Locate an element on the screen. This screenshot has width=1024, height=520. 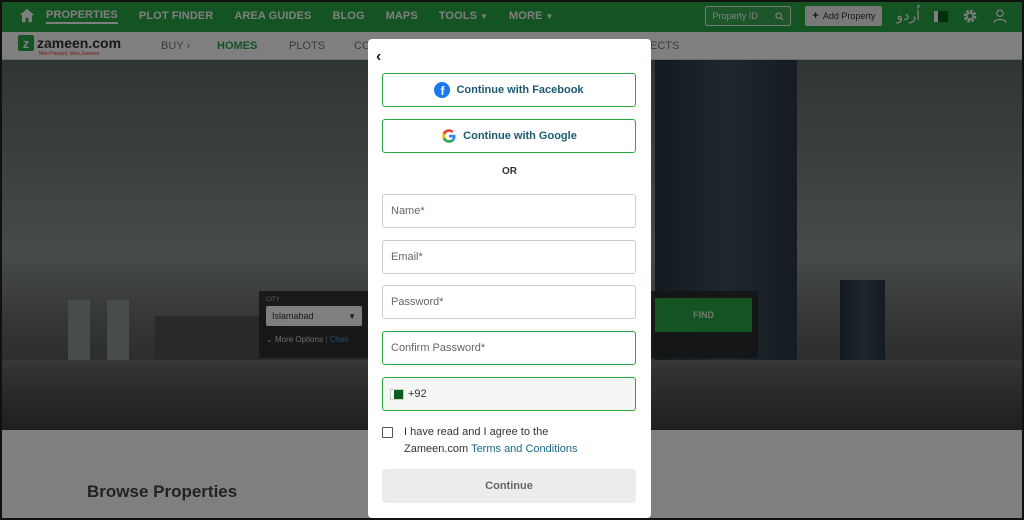
email-field is located at coordinates (509, 257).